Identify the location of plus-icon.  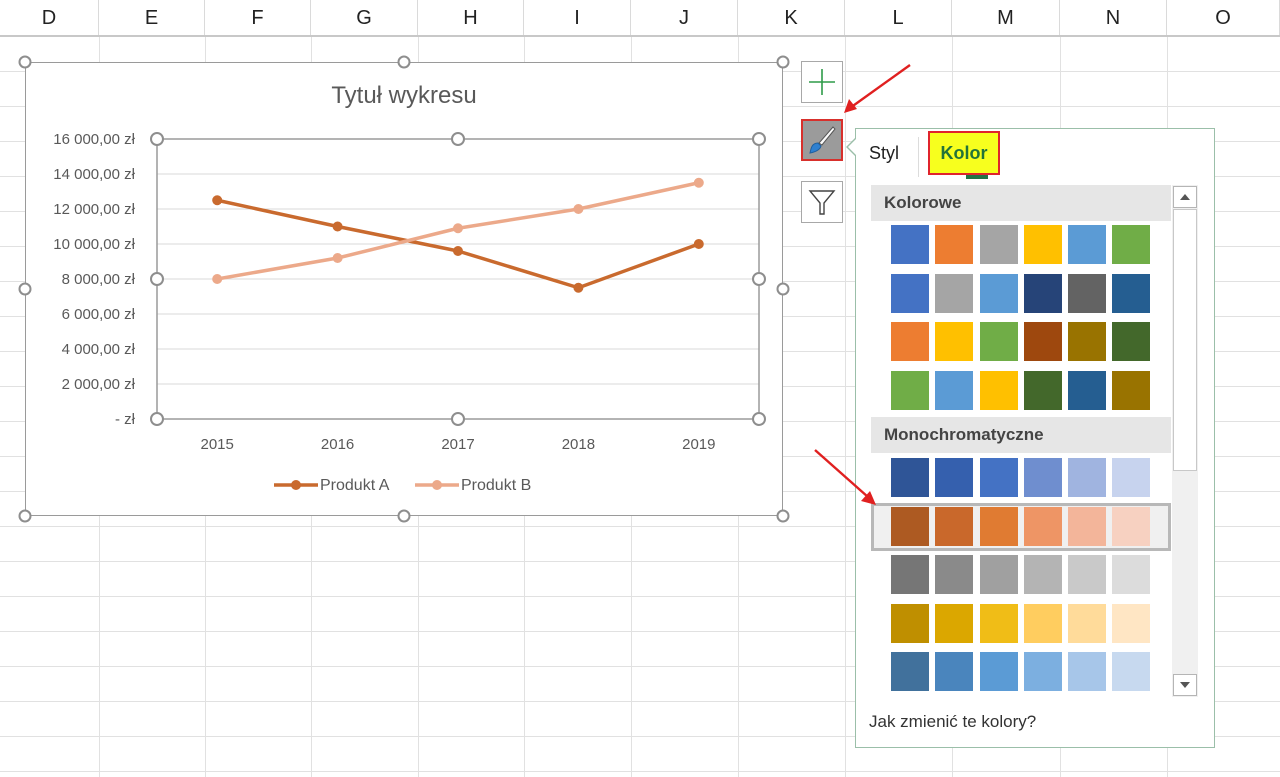
(822, 82).